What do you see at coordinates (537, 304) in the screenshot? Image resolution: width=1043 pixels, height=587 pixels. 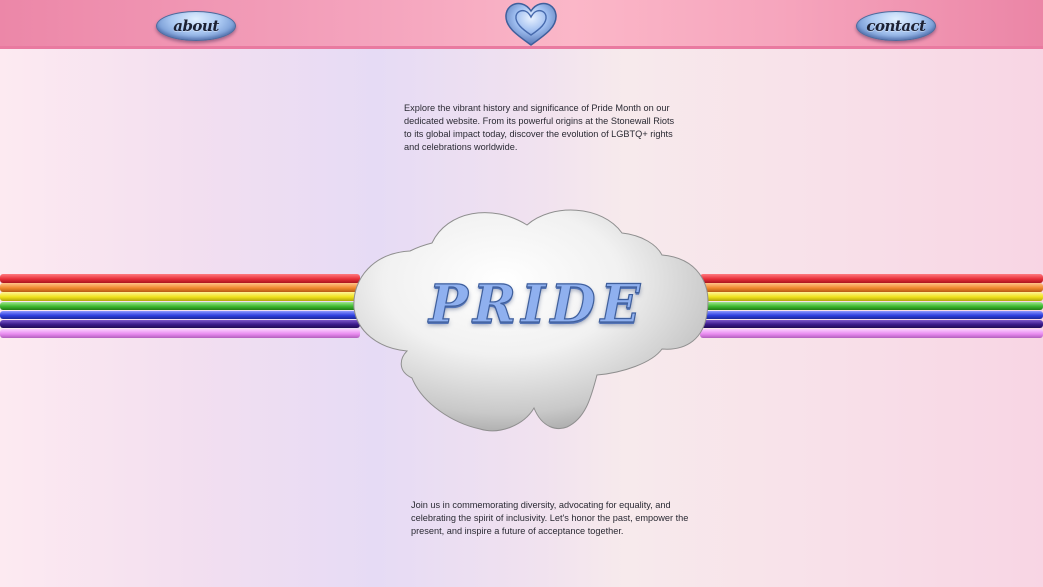 I see `pride-title: PRIDE` at bounding box center [537, 304].